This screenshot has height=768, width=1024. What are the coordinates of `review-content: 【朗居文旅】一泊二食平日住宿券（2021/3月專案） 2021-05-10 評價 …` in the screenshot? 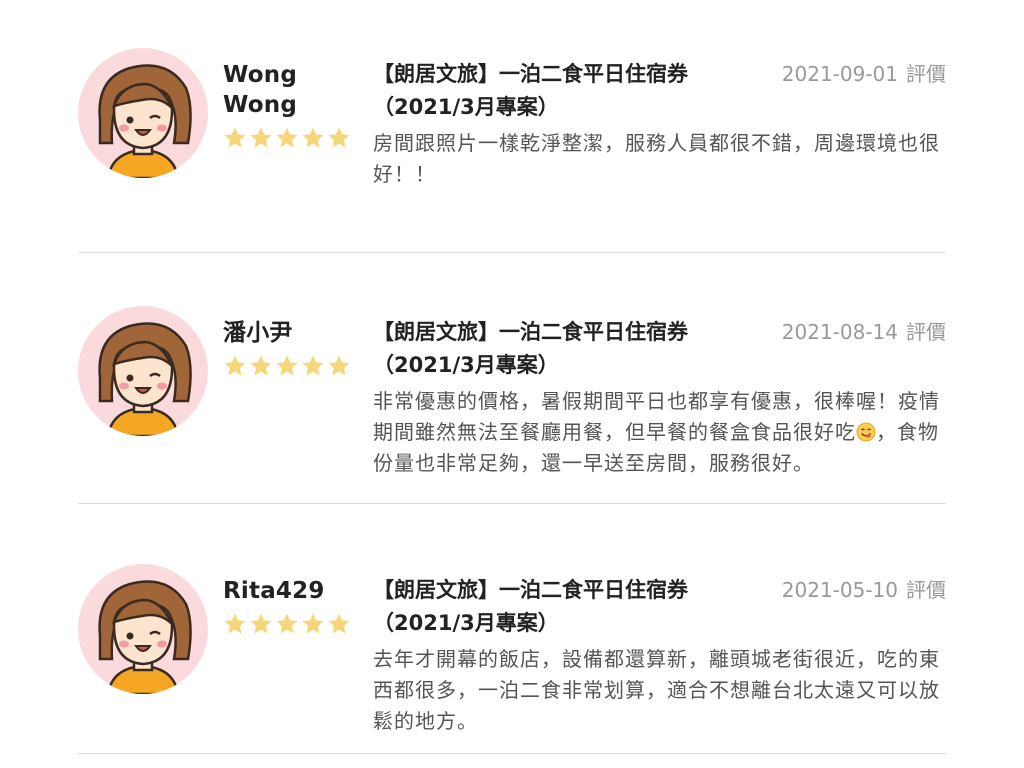 It's located at (659, 659).